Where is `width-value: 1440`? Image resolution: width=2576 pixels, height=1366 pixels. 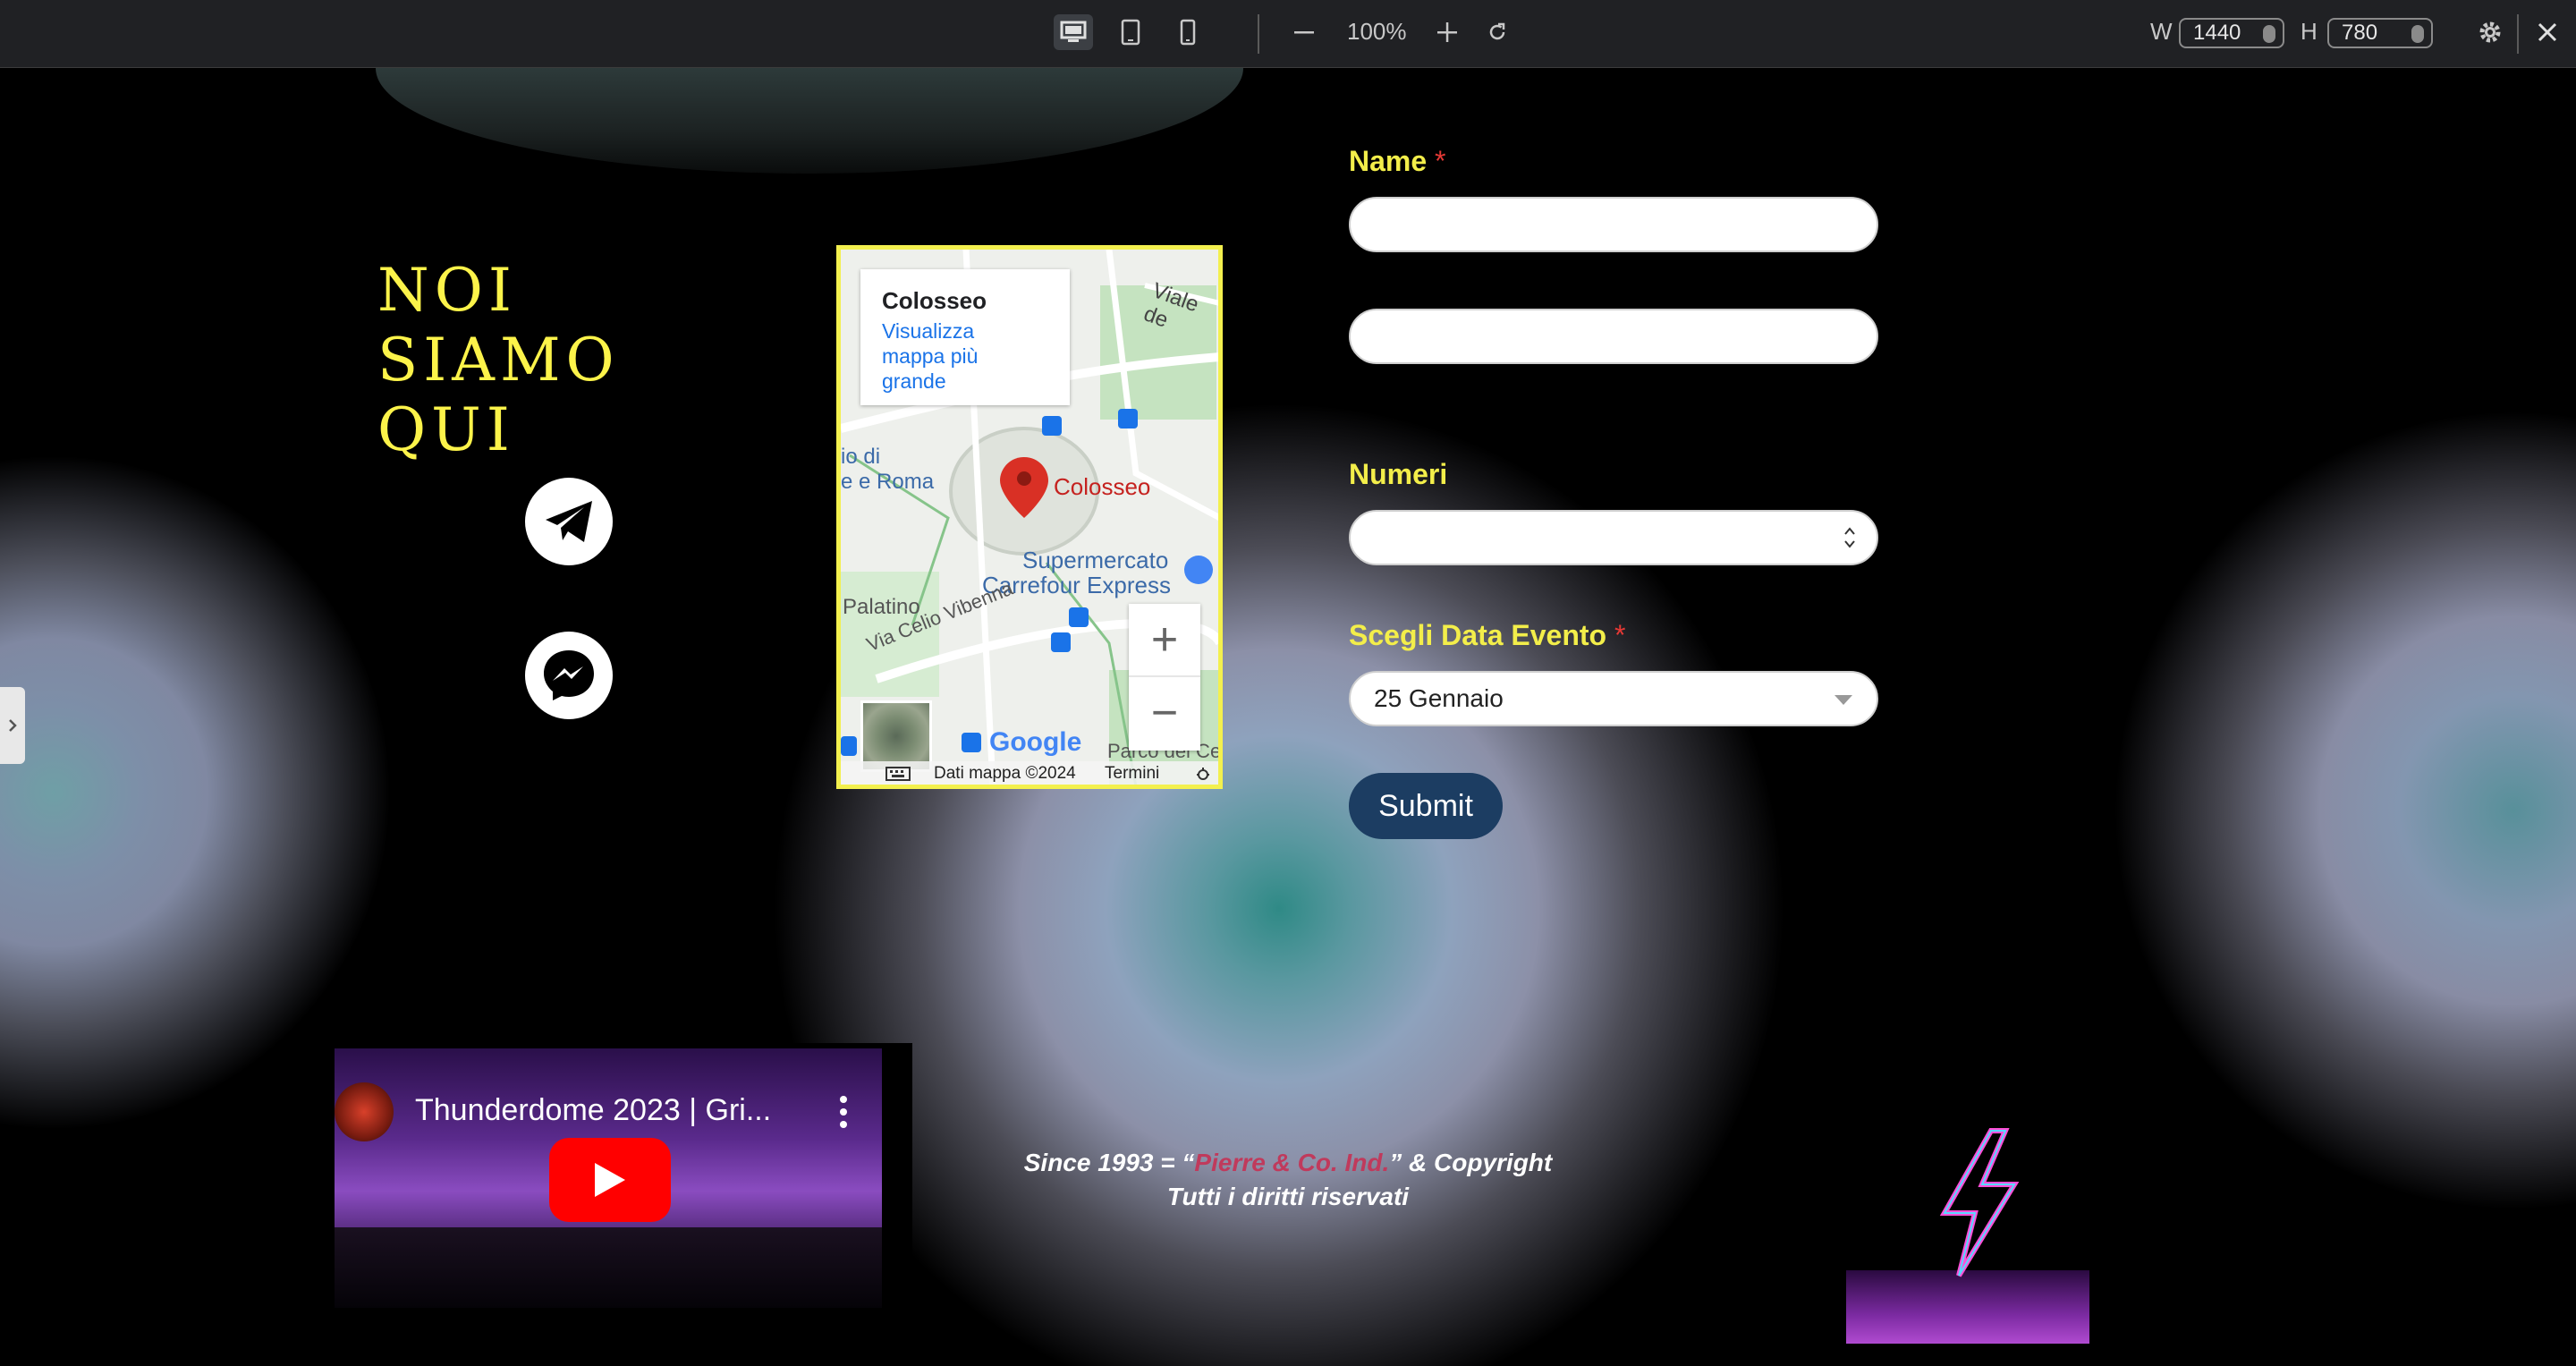 width-value: 1440 is located at coordinates (2217, 33).